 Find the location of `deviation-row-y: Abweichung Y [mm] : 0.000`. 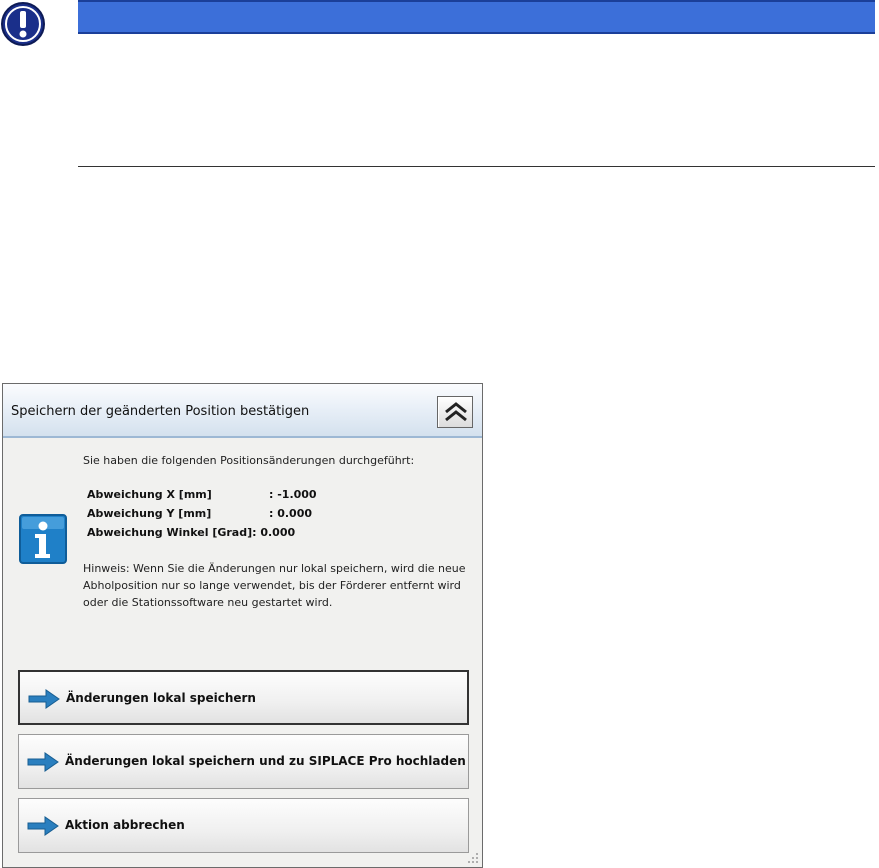

deviation-row-y: Abweichung Y [mm] : 0.000 is located at coordinates (199, 513).